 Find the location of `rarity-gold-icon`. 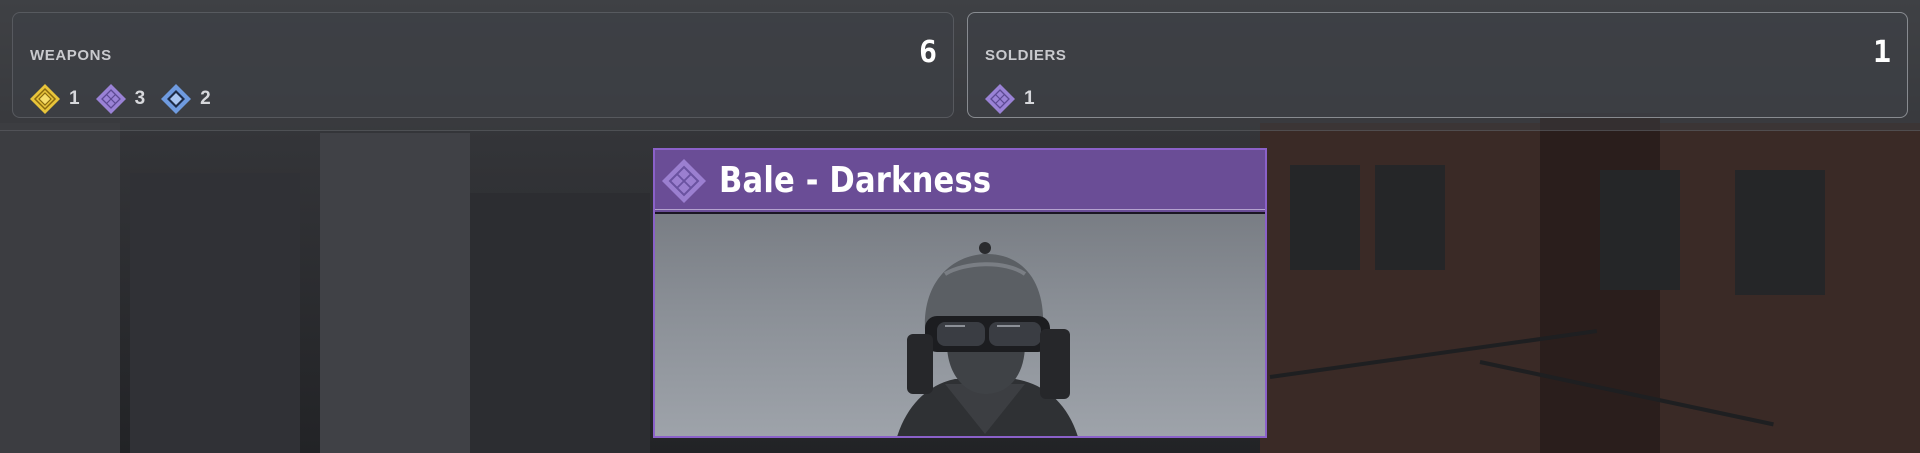

rarity-gold-icon is located at coordinates (45, 99).